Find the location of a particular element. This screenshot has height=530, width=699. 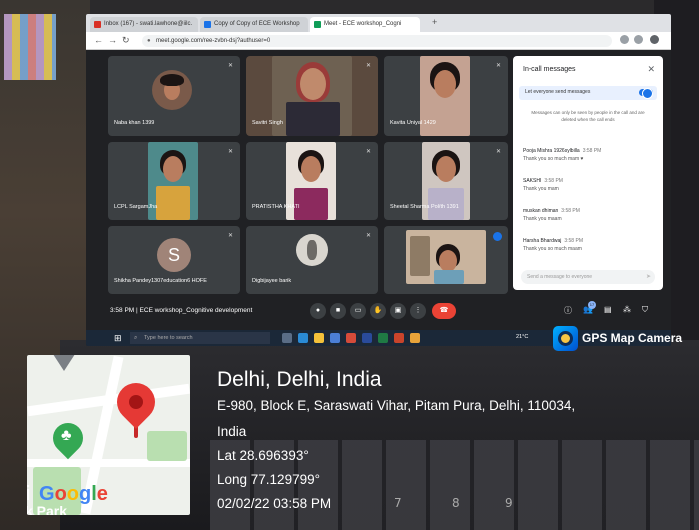

chrome-icon is located at coordinates (415, 338).